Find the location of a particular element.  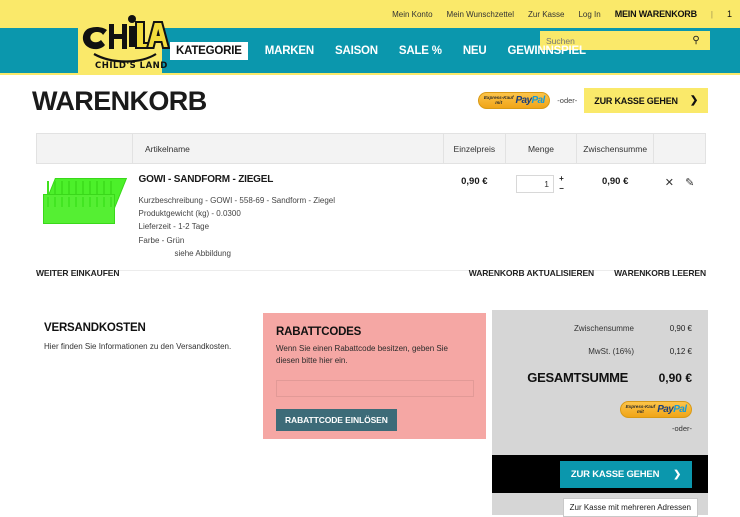

product-attr-gewicht: Produktgewicht (kg) - 0.0300 is located at coordinates (189, 214).